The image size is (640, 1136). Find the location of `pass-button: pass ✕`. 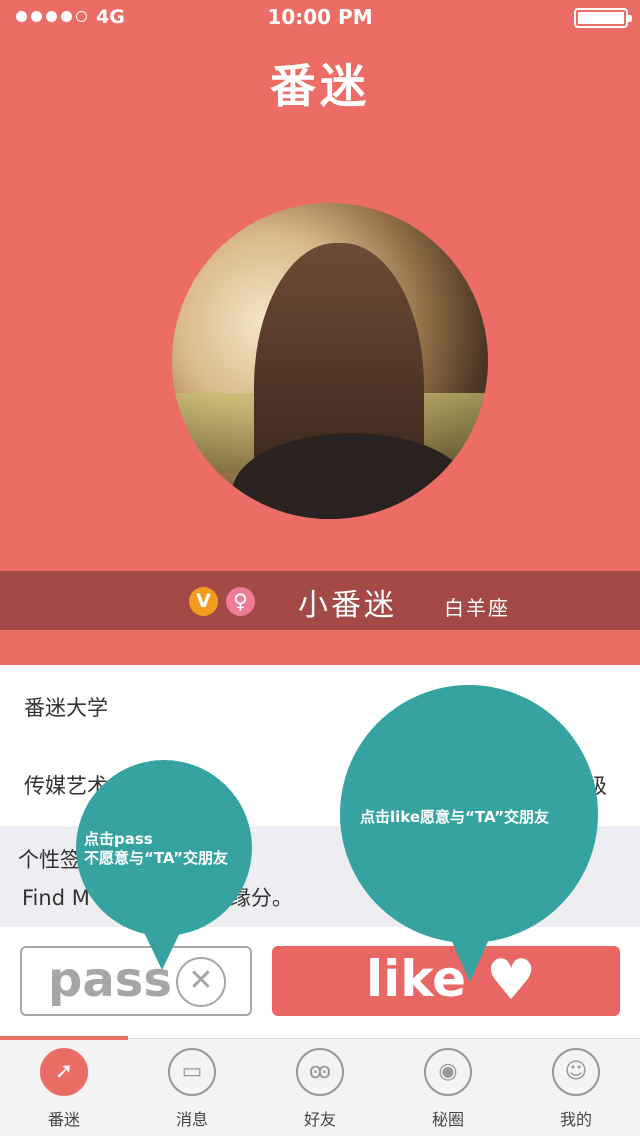

pass-button: pass ✕ is located at coordinates (136, 981).